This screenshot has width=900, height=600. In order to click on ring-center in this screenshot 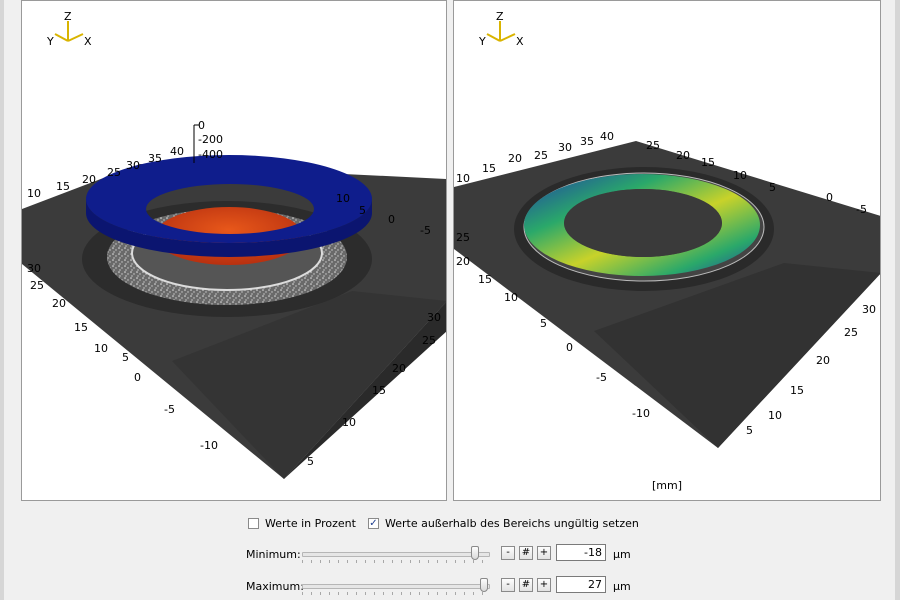, I will do `click(643, 223)`.